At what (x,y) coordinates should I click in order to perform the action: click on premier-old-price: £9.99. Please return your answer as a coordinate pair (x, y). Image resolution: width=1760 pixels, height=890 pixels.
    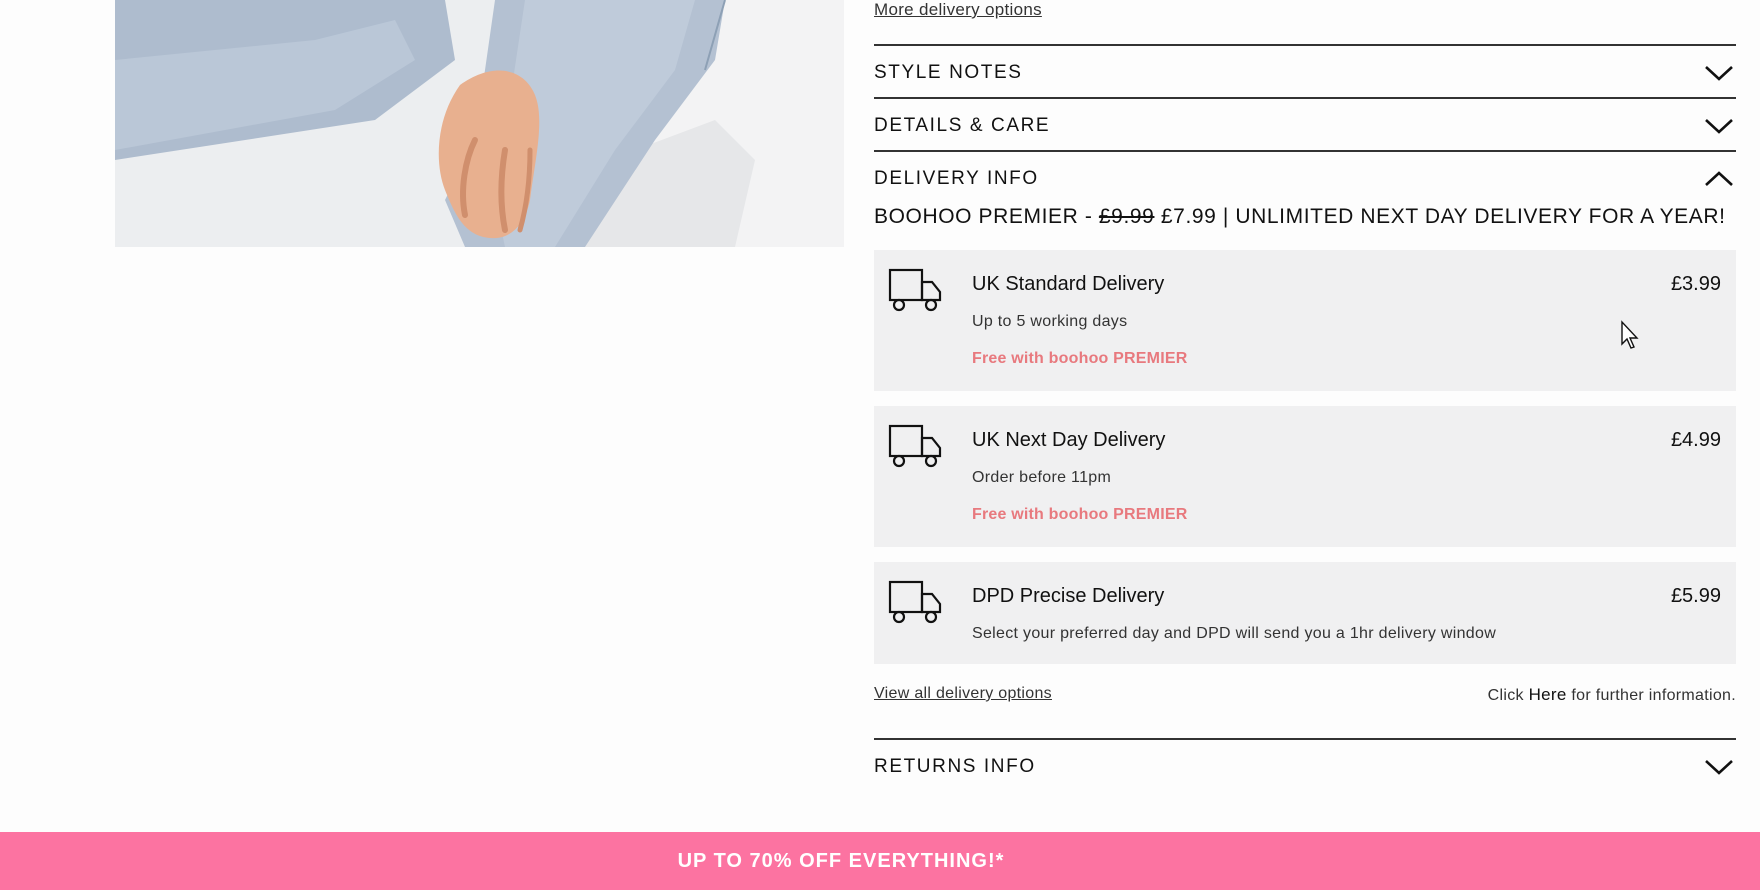
    Looking at the image, I should click on (1126, 216).